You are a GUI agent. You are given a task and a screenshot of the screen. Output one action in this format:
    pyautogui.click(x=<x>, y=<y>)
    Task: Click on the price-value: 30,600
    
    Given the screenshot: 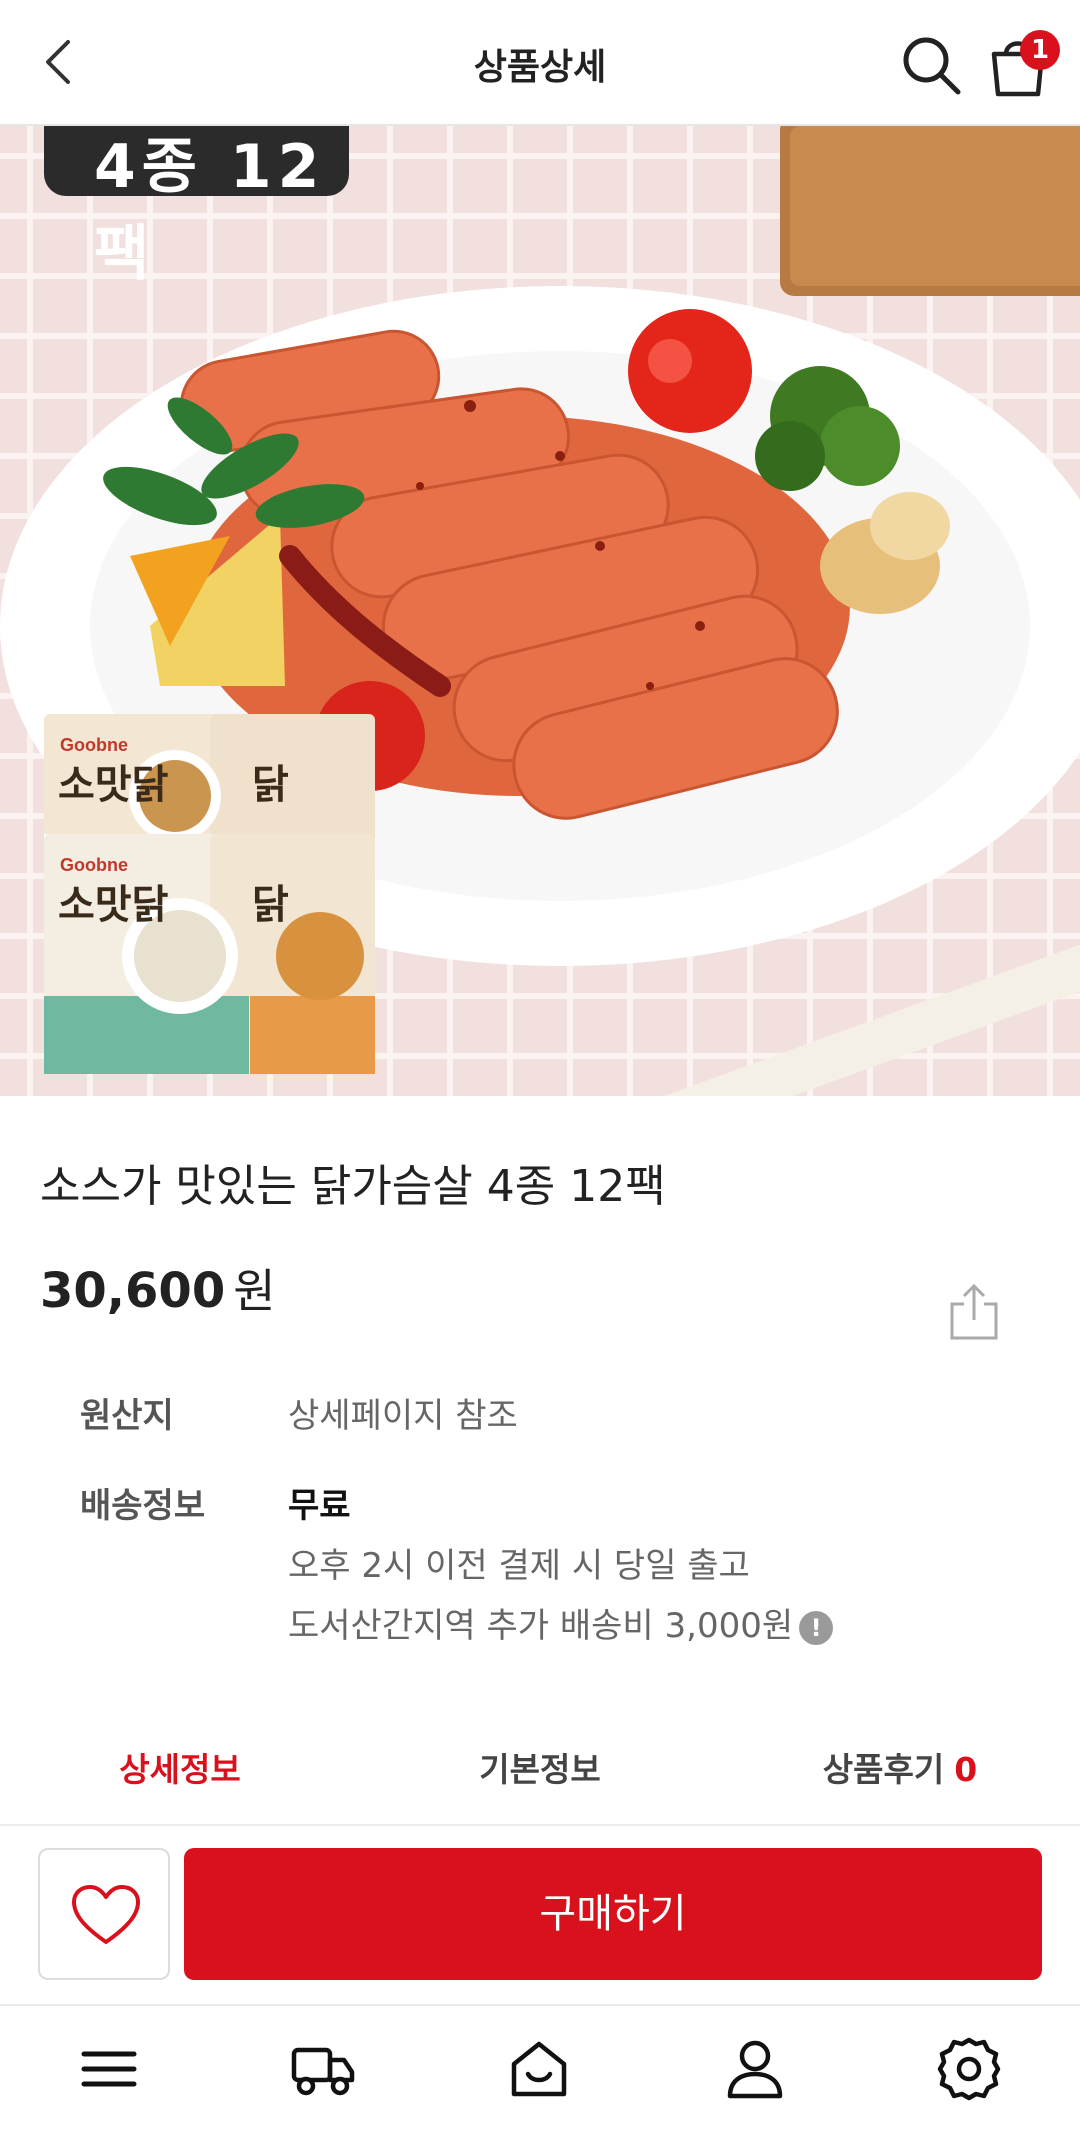 What is the action you would take?
    pyautogui.click(x=133, y=1291)
    